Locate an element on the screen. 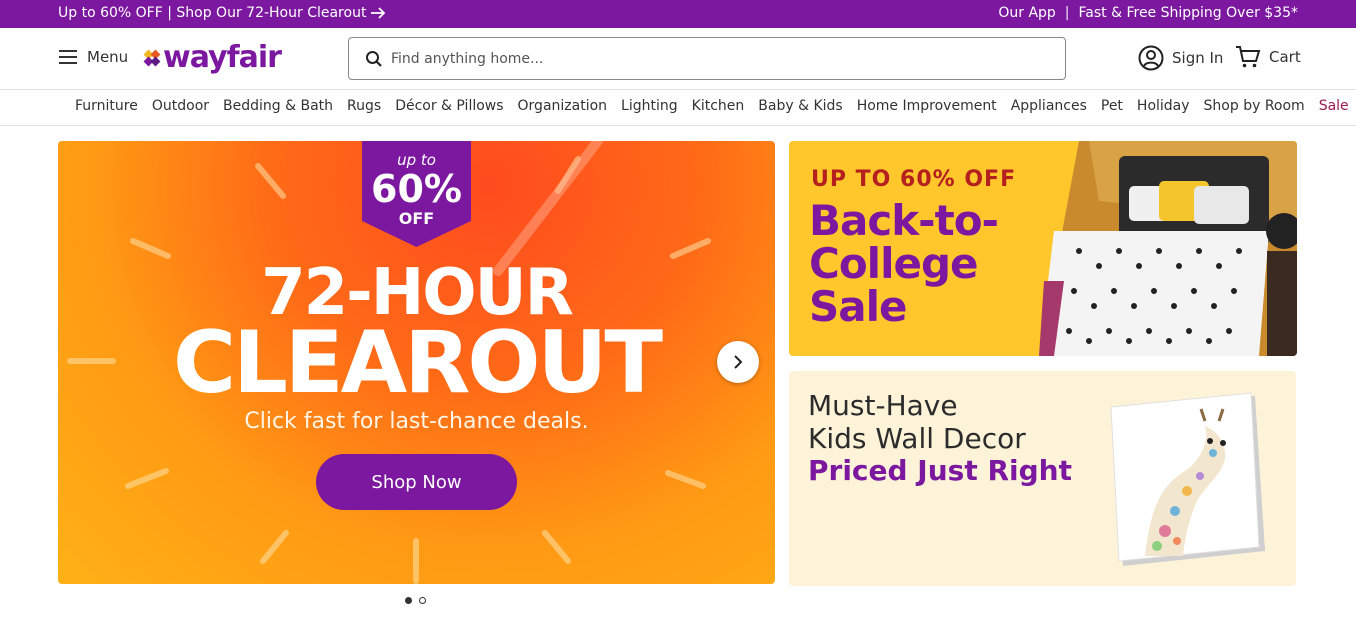 The image size is (1356, 621). logo-wordmark: wayfair is located at coordinates (222, 57).